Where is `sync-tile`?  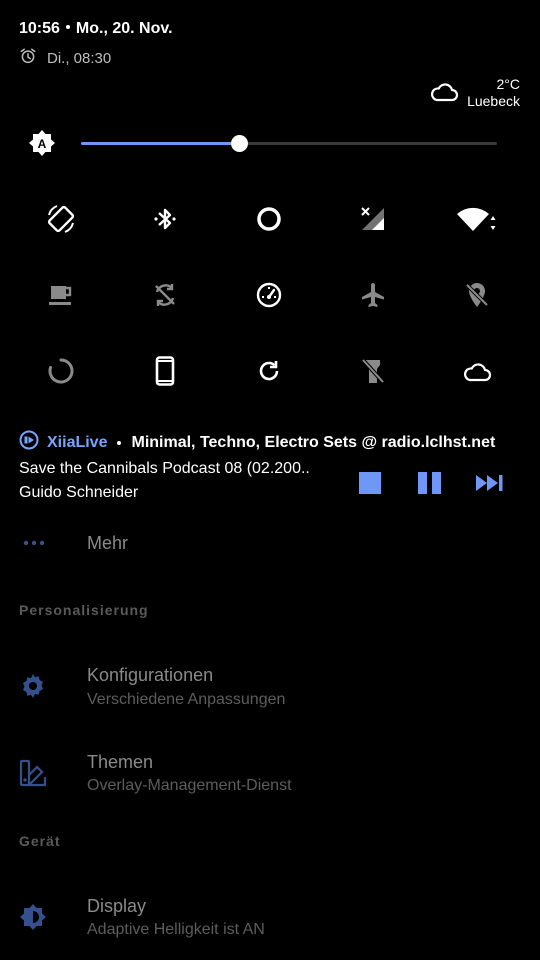
sync-tile is located at coordinates (165, 297).